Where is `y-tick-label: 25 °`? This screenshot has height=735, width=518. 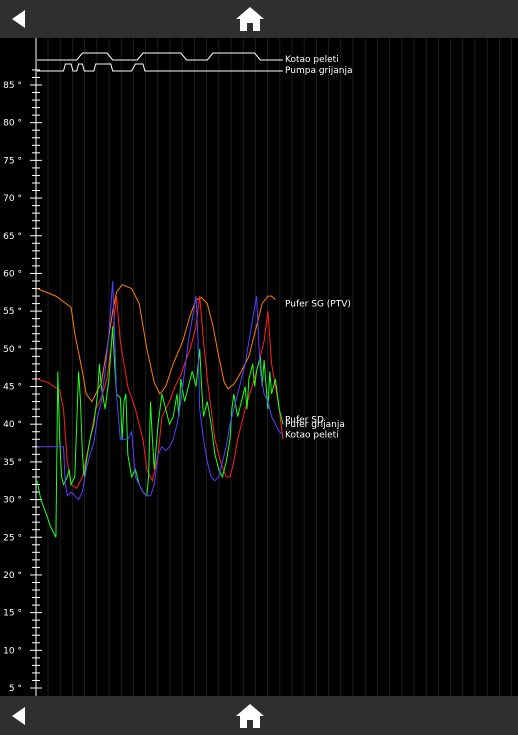
y-tick-label: 25 ° is located at coordinates (12, 538).